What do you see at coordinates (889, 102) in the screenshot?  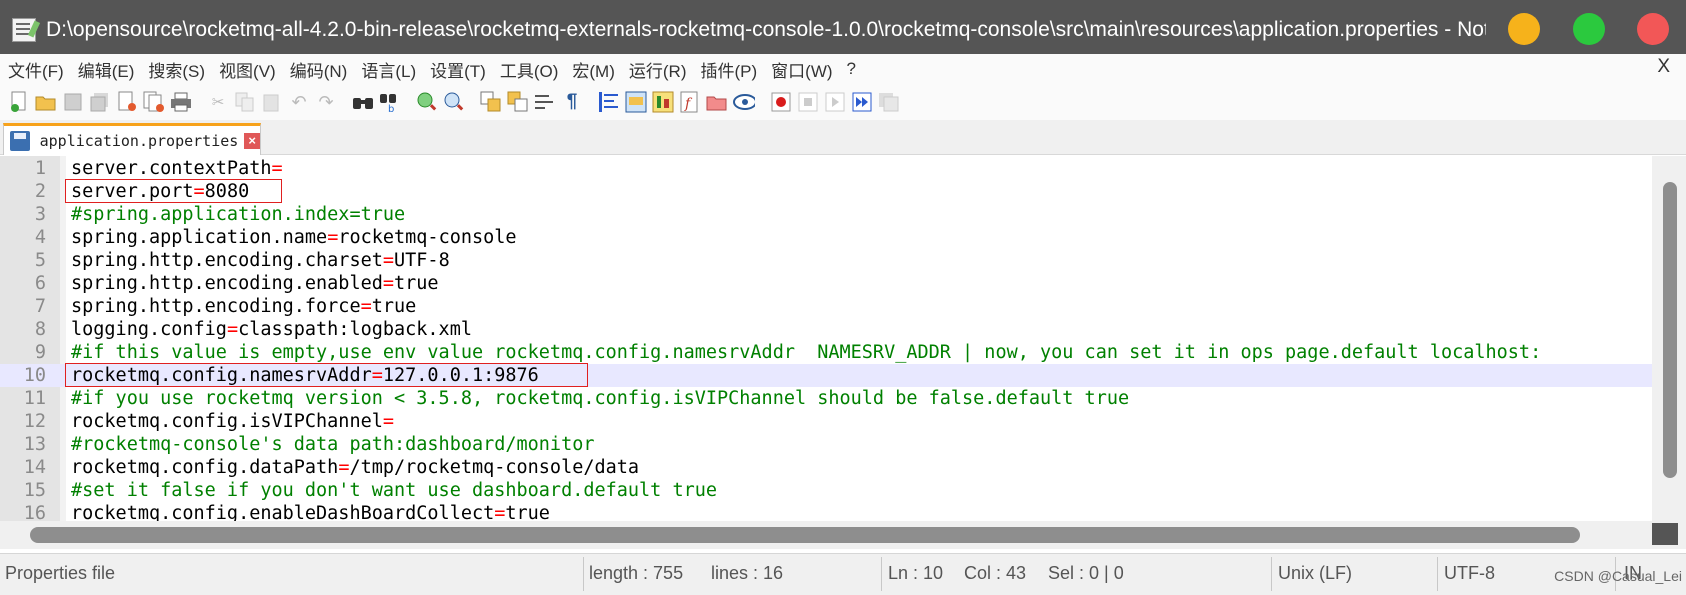 I see `save-macro-icon` at bounding box center [889, 102].